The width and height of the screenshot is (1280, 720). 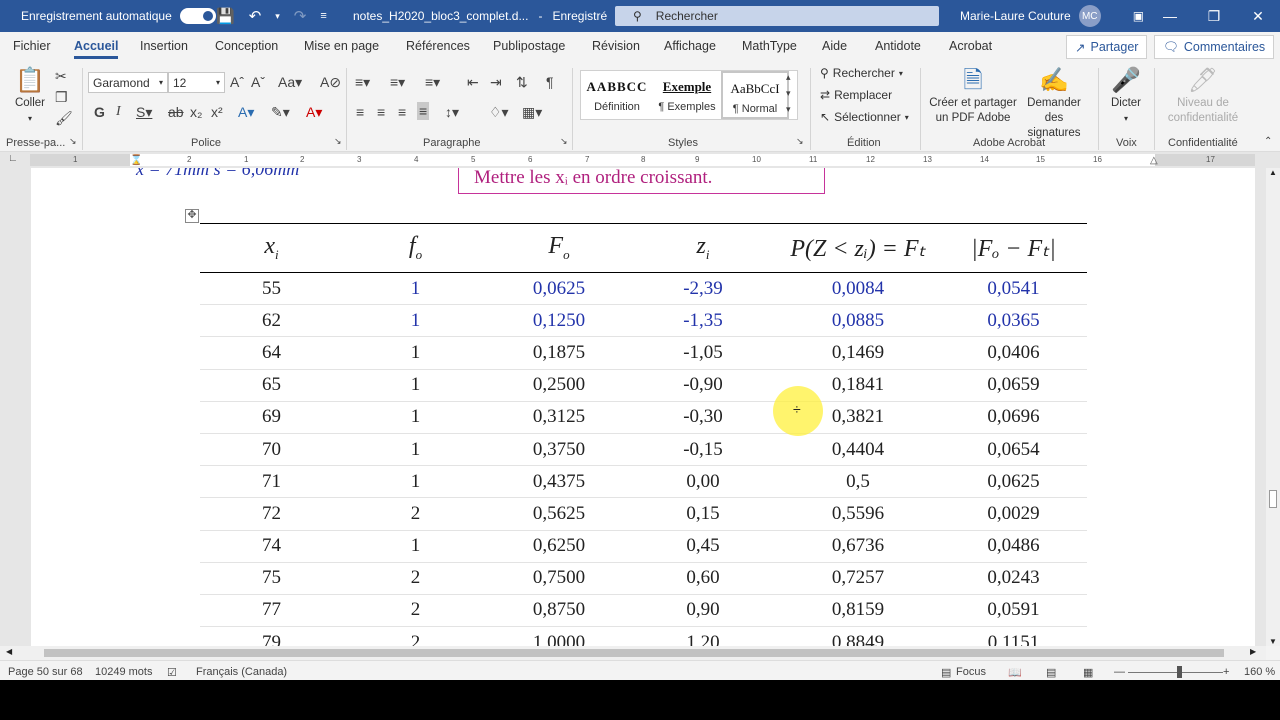 I want to click on autosave-toggle, so click(x=197, y=16).